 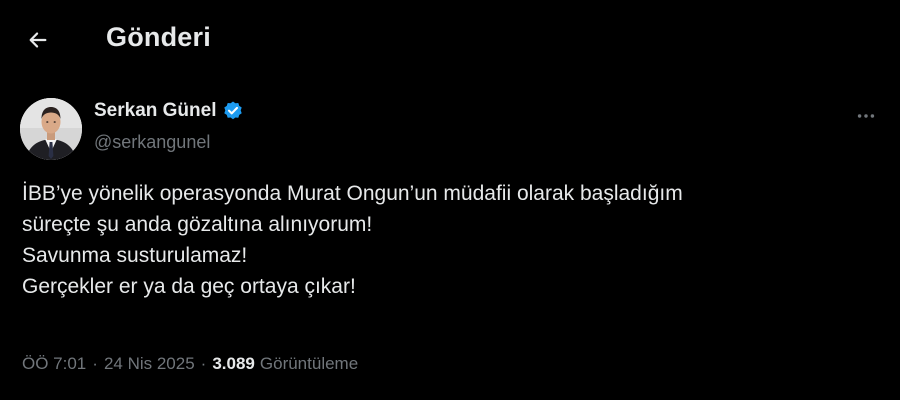 What do you see at coordinates (54, 364) in the screenshot?
I see `tweet-time: ÖÖ 7:01` at bounding box center [54, 364].